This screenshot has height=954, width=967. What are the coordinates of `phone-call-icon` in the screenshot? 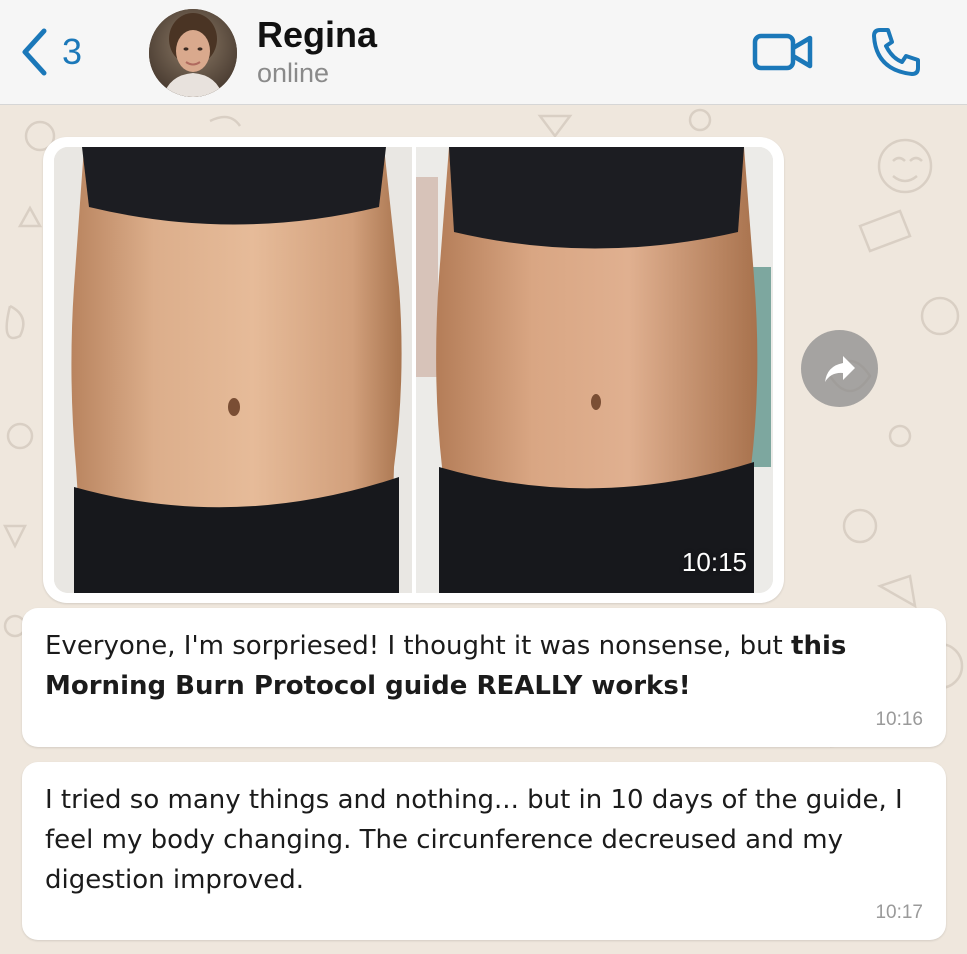 It's located at (896, 52).